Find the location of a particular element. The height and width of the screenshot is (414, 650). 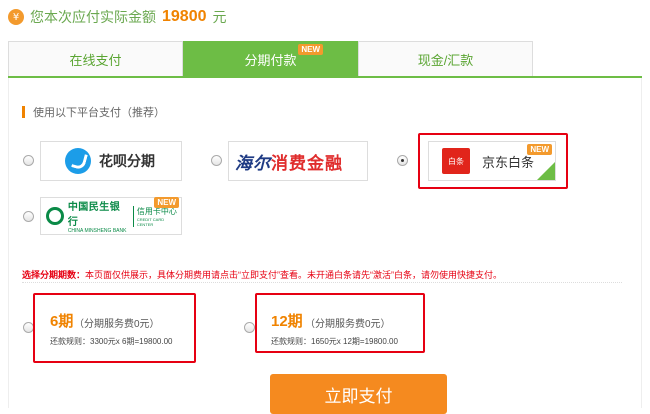

period-6-highlight-outline is located at coordinates (114, 328).